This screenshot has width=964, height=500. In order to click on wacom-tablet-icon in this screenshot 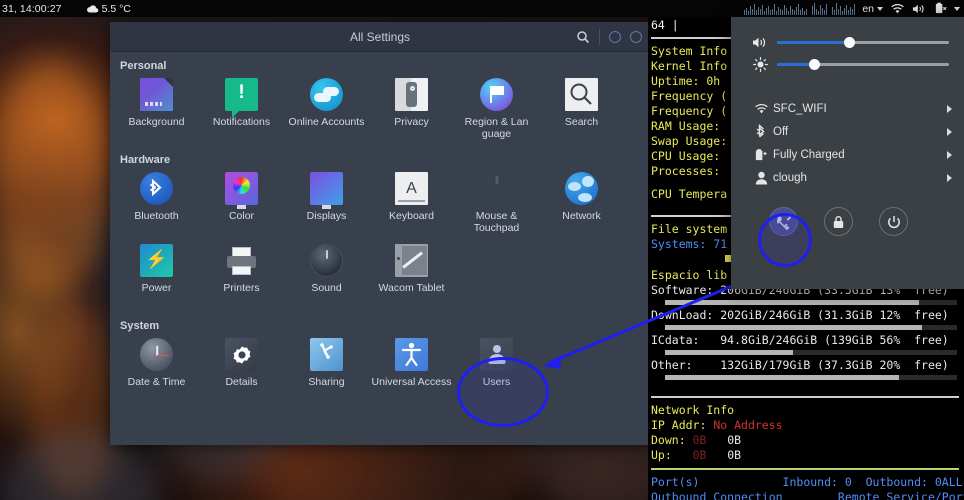, I will do `click(411, 260)`.